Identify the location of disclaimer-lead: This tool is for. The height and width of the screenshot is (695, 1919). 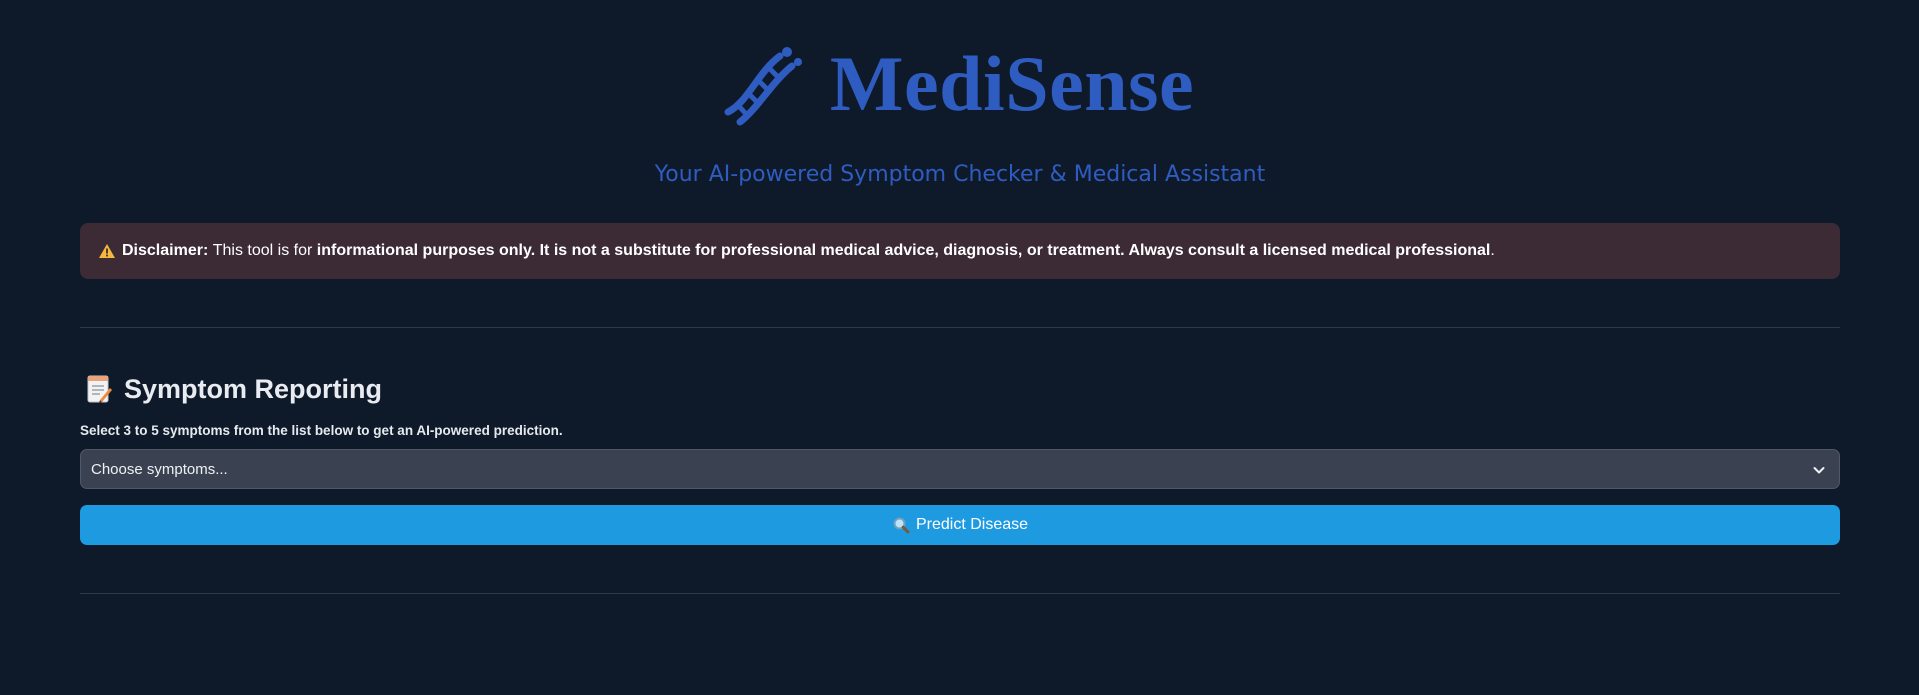
(262, 250).